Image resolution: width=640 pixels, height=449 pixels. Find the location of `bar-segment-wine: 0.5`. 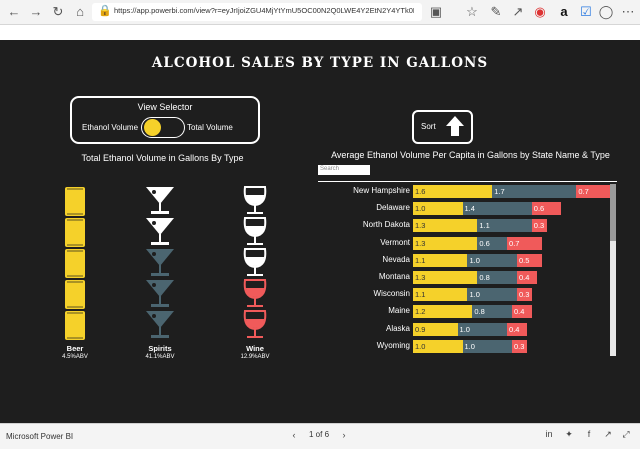

bar-segment-wine: 0.5 is located at coordinates (529, 260).